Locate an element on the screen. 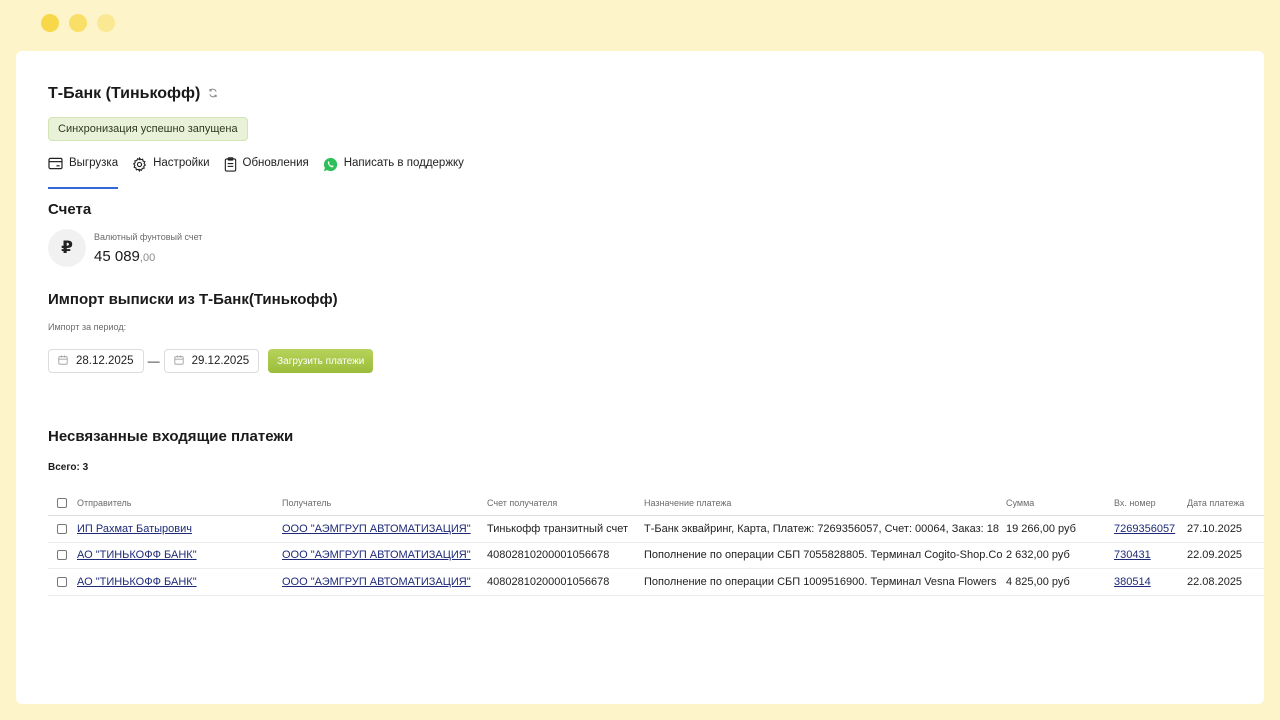 The image size is (1280, 720). select-all-cell is located at coordinates (62, 503).